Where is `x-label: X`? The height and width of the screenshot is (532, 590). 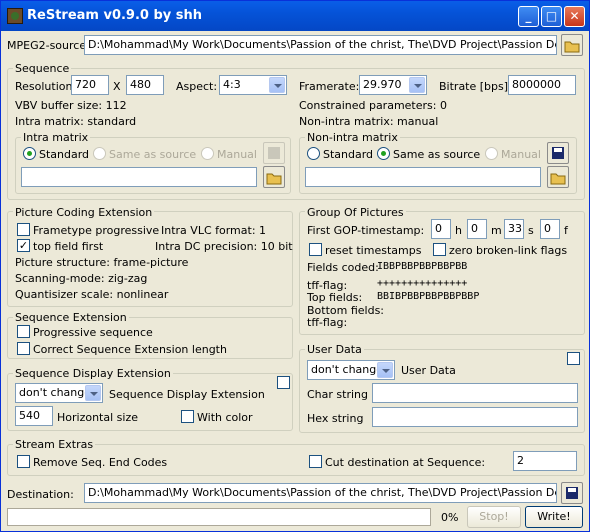
x-label: X is located at coordinates (117, 86).